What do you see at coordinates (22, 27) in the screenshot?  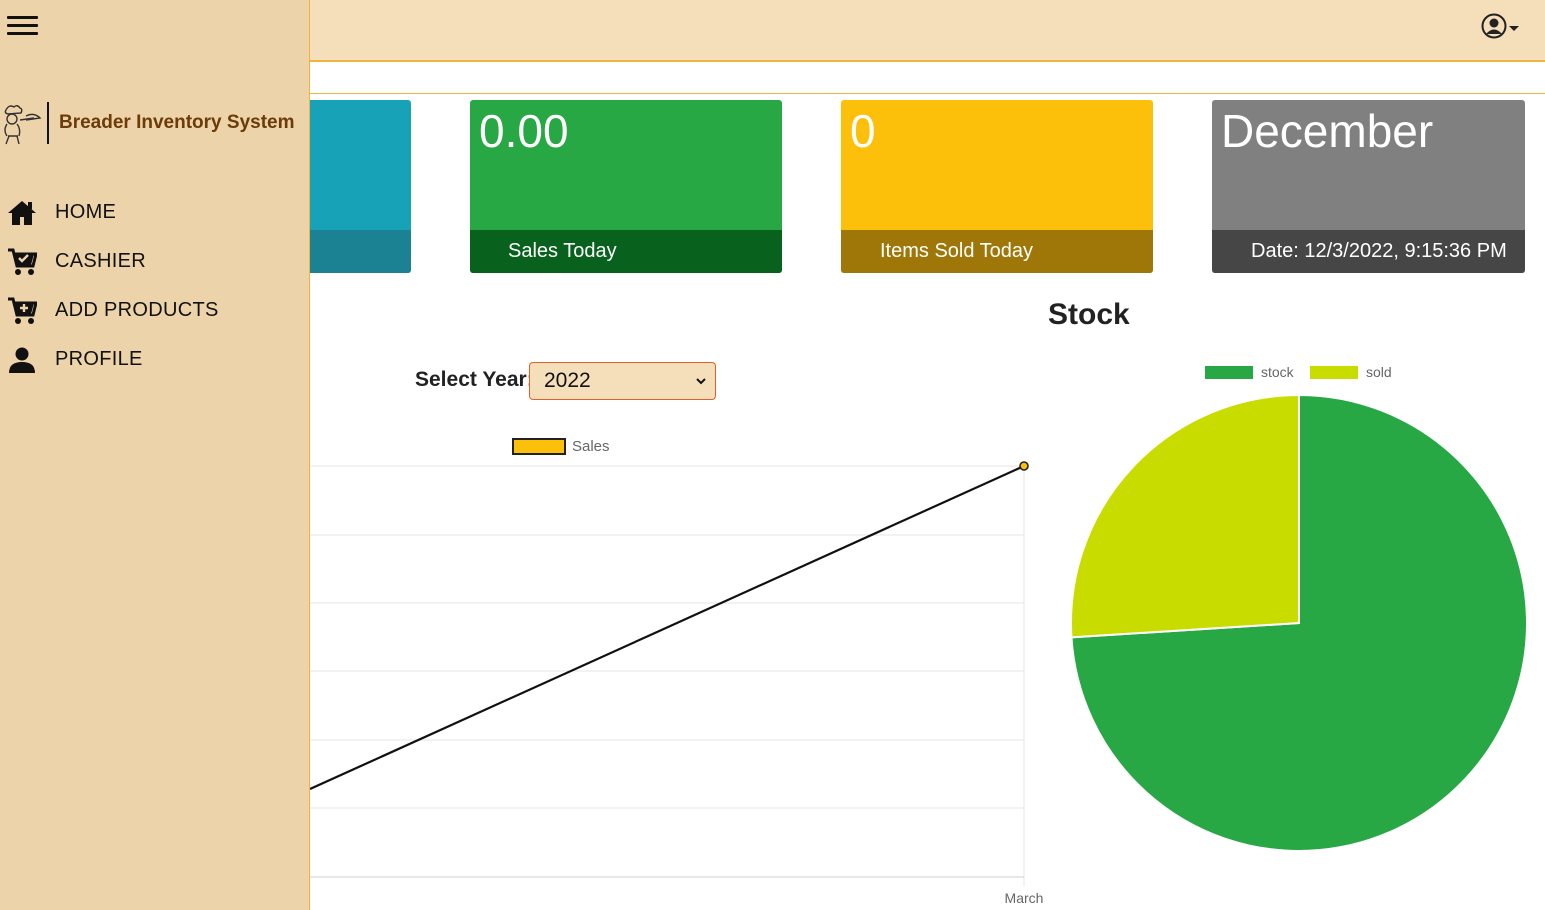 I see `hamburger-menu-icon` at bounding box center [22, 27].